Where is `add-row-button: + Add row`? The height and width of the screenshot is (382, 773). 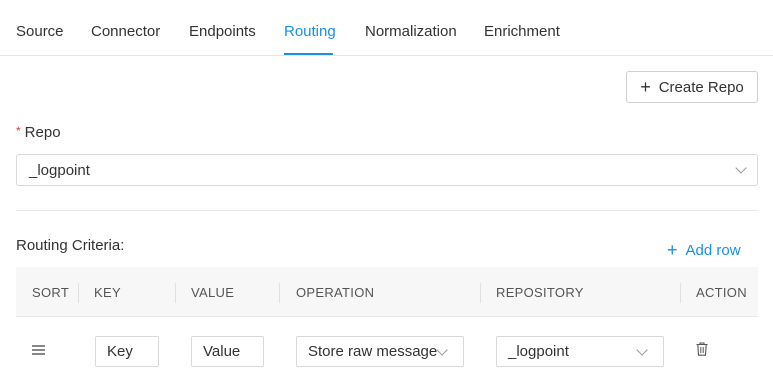 add-row-button: + Add row is located at coordinates (704, 250).